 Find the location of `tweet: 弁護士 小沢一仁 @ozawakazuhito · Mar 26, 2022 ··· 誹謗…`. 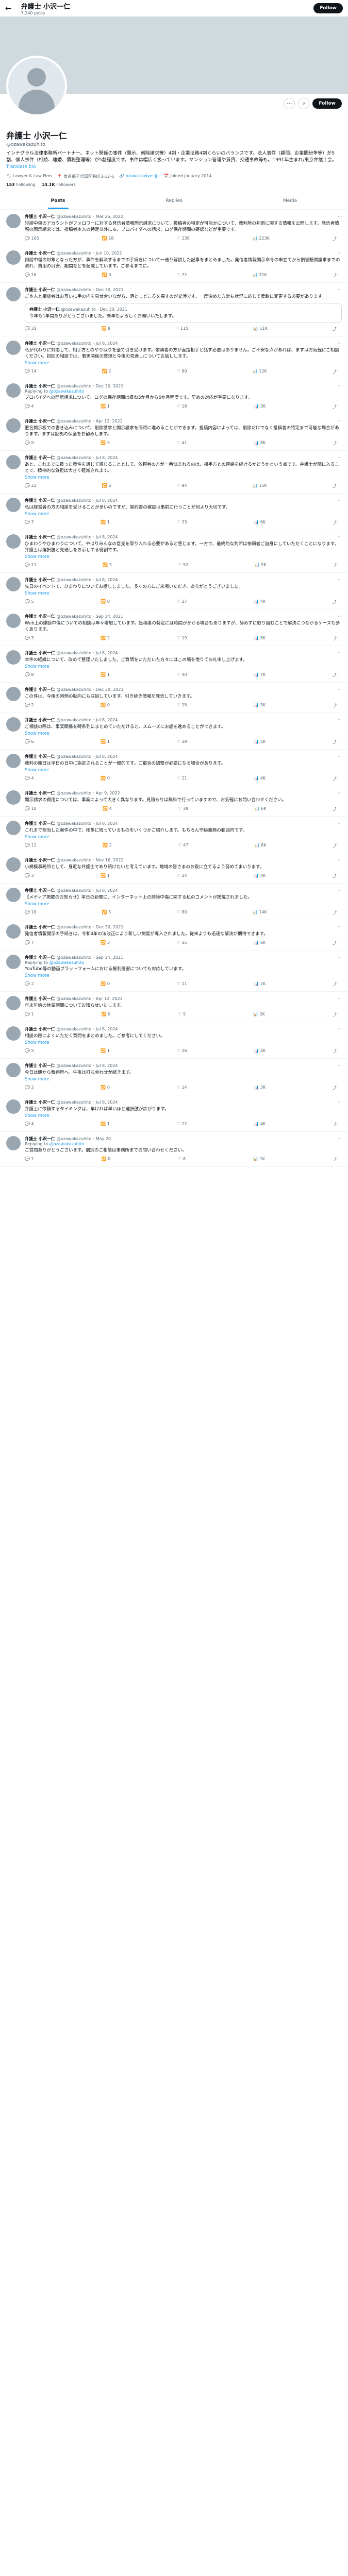

tweet: 弁護士 小沢一仁 @ozawakazuhito · Mar 26, 2022 ··· 誹謗… is located at coordinates (174, 228).